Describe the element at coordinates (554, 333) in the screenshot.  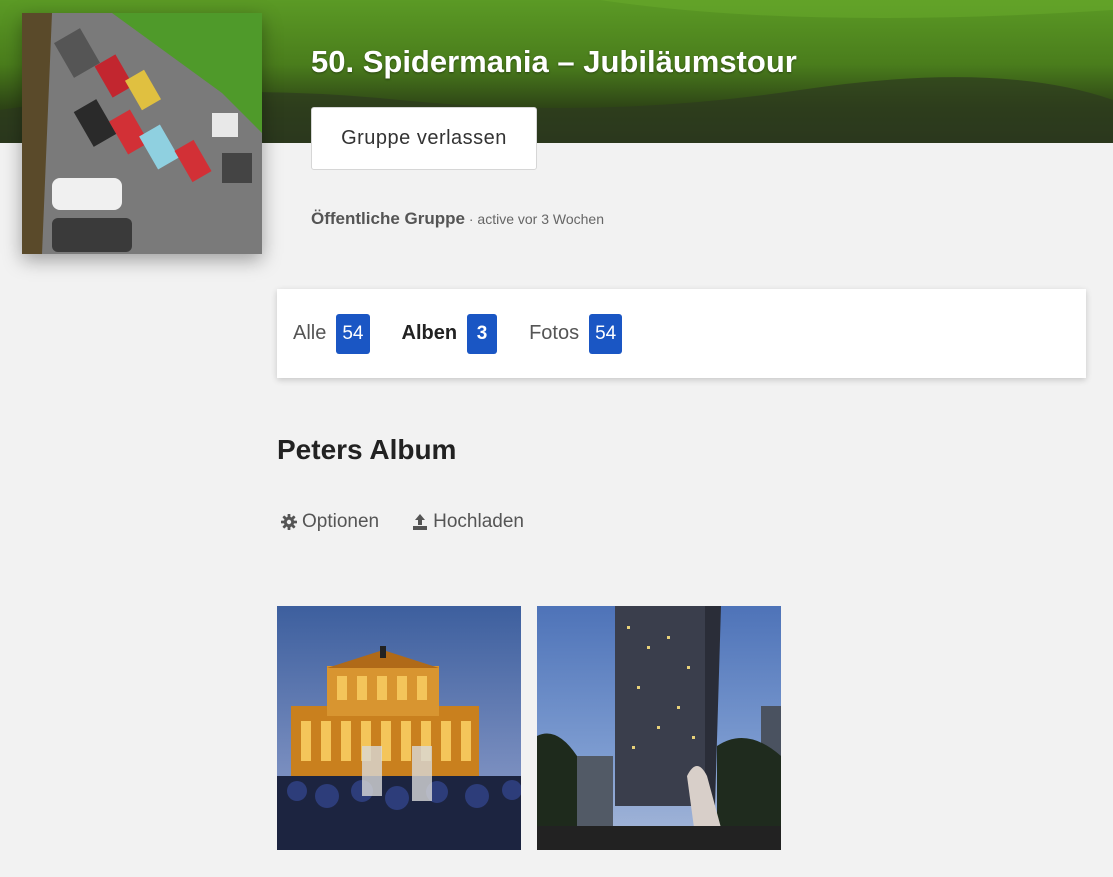
I see `tab-label: Fotos` at that location.